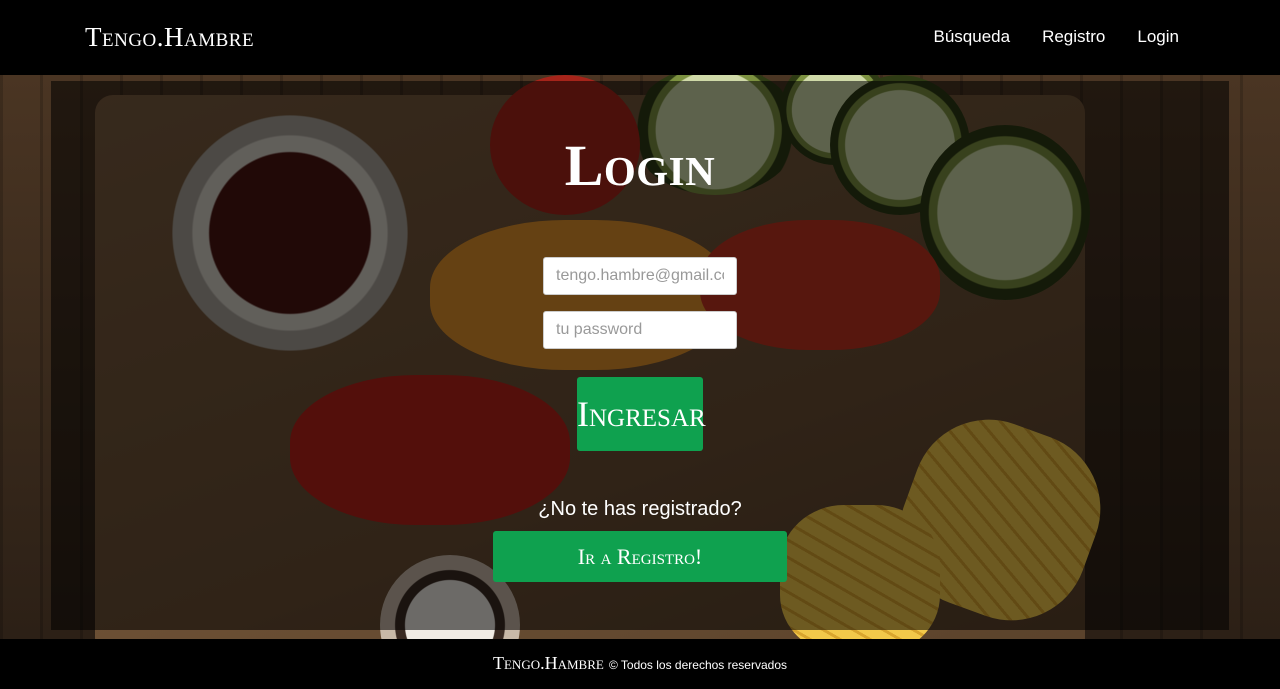 The height and width of the screenshot is (689, 1280). Describe the element at coordinates (640, 509) in the screenshot. I see `register-prompt: ¿No te has registrado?` at that location.